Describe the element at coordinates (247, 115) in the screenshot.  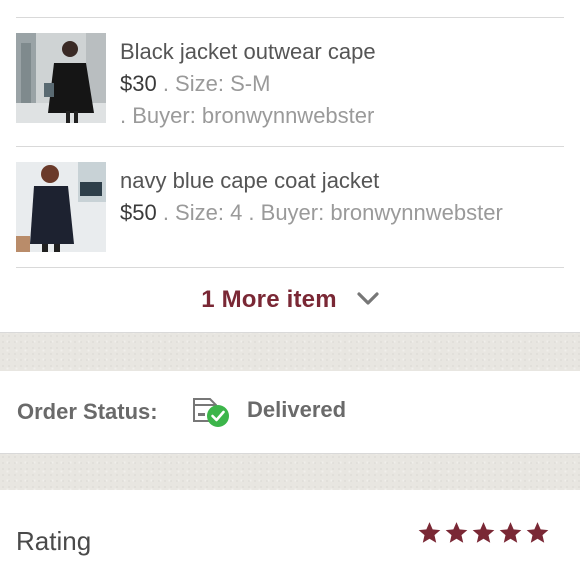
I see `item-buyer: . Buyer: bronwynnwebster` at that location.